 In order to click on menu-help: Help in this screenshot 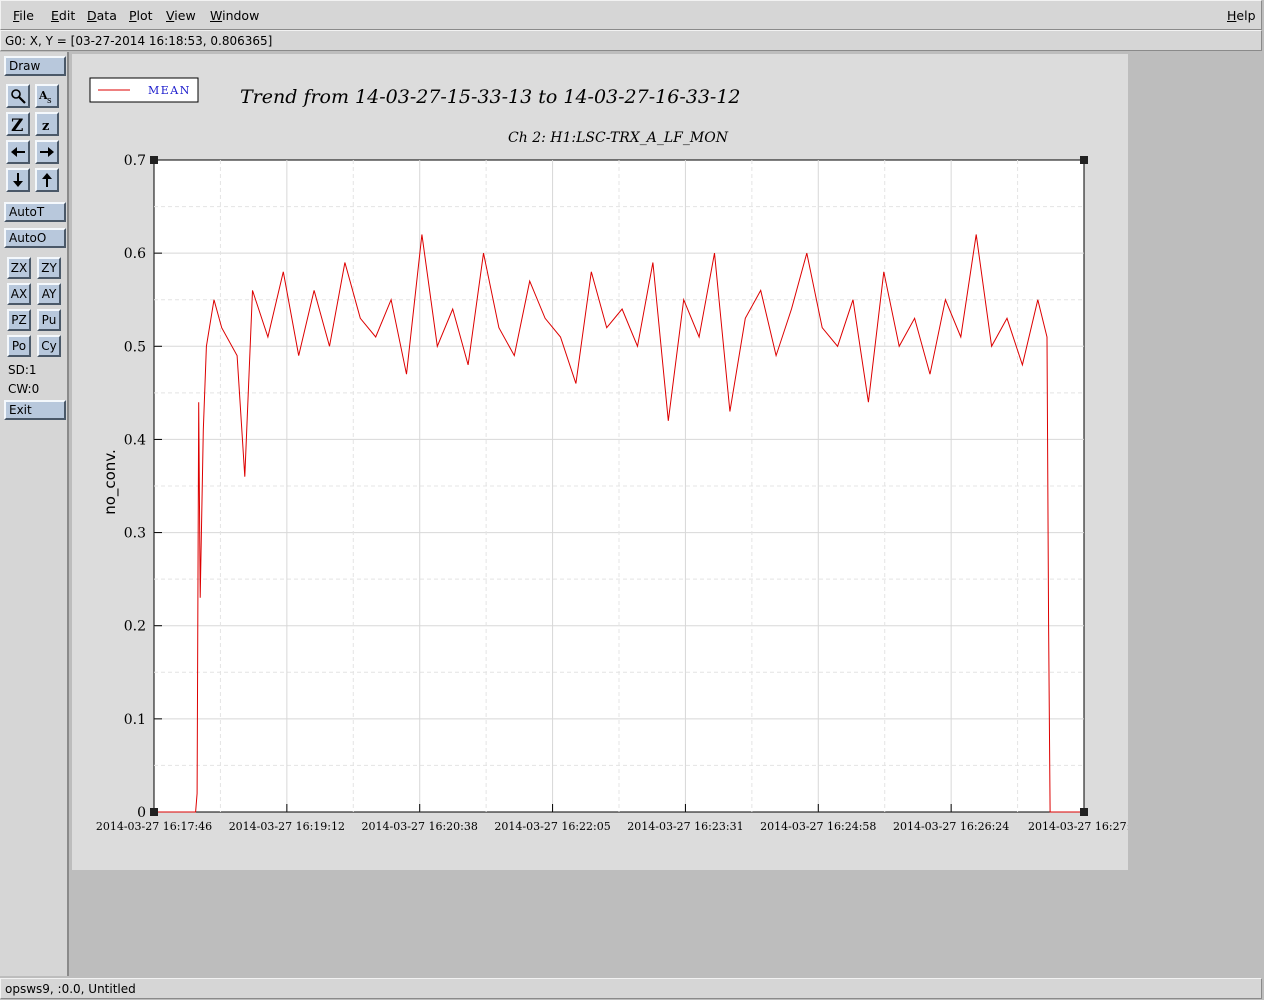, I will do `click(1241, 15)`.